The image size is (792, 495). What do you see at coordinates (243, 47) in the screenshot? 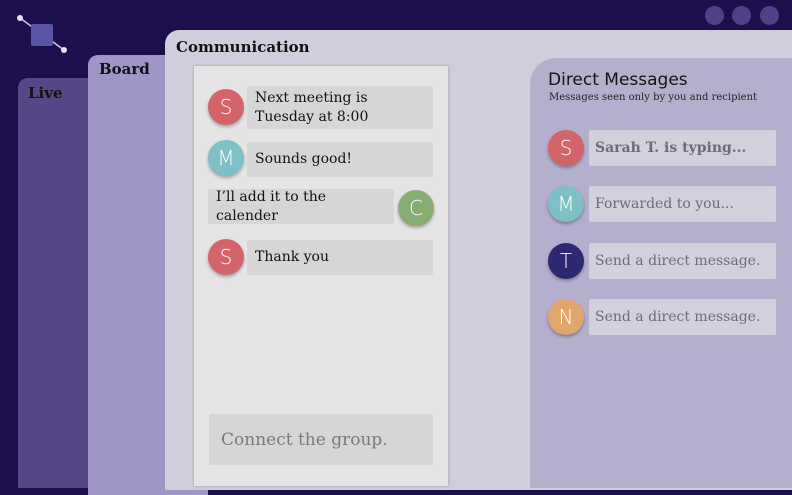
I see `communication-panel-title: Communication` at bounding box center [243, 47].